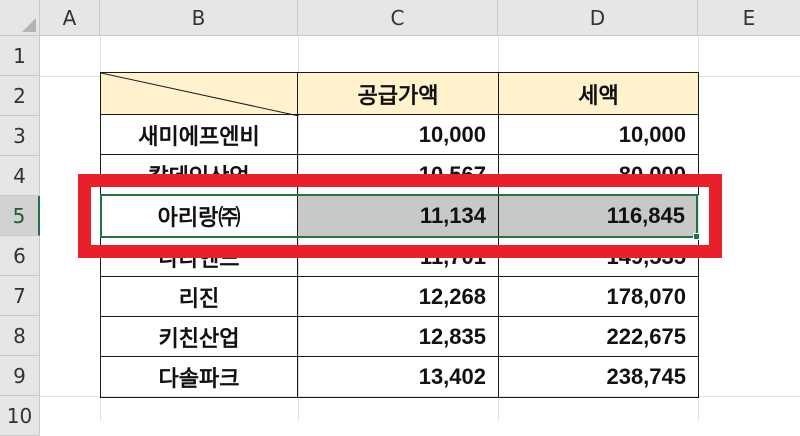  I want to click on fill-handle, so click(696, 236).